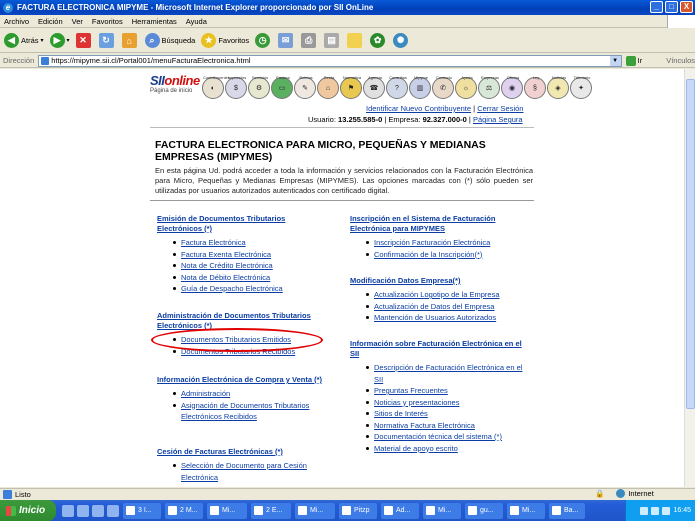 The image size is (695, 521). I want to click on menu-ver: Ver, so click(77, 21).